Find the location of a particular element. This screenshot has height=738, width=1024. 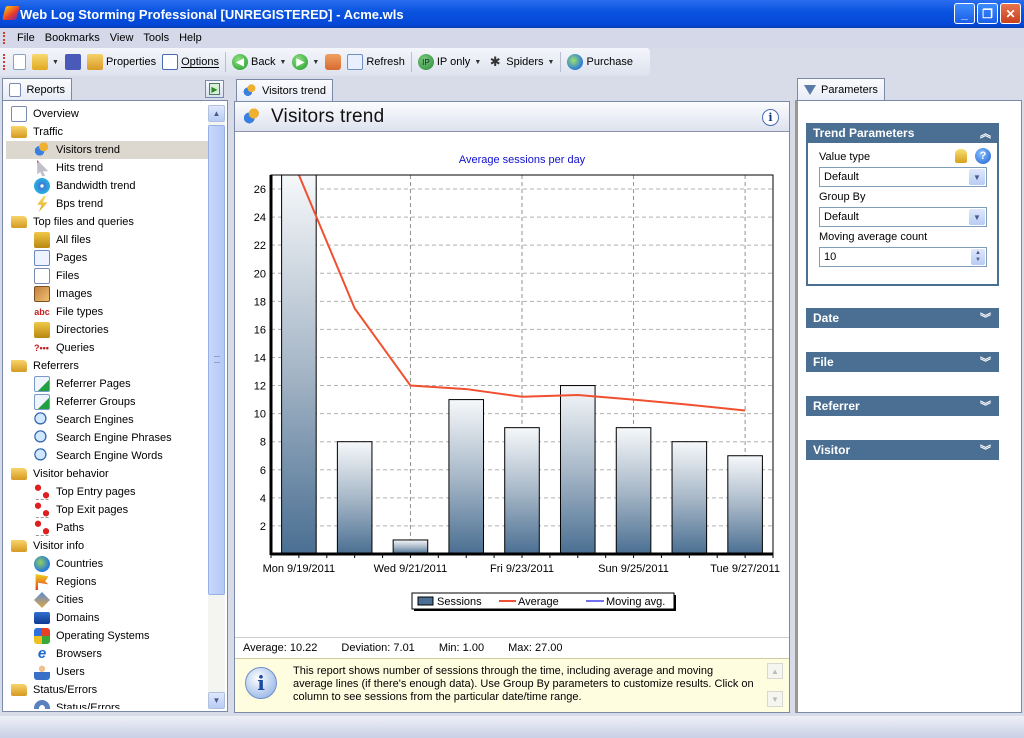

menu-view: View is located at coordinates (122, 38).